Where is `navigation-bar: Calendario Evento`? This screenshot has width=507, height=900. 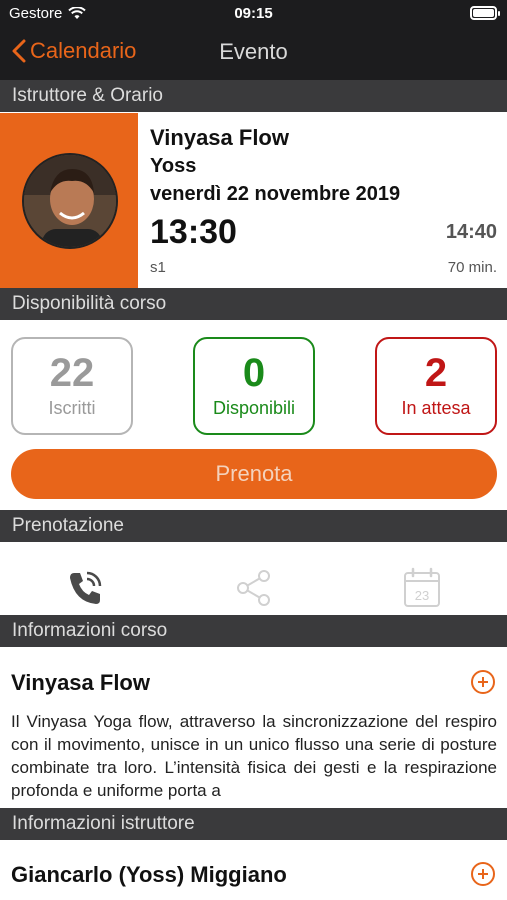
navigation-bar: Calendario Evento is located at coordinates (253, 53).